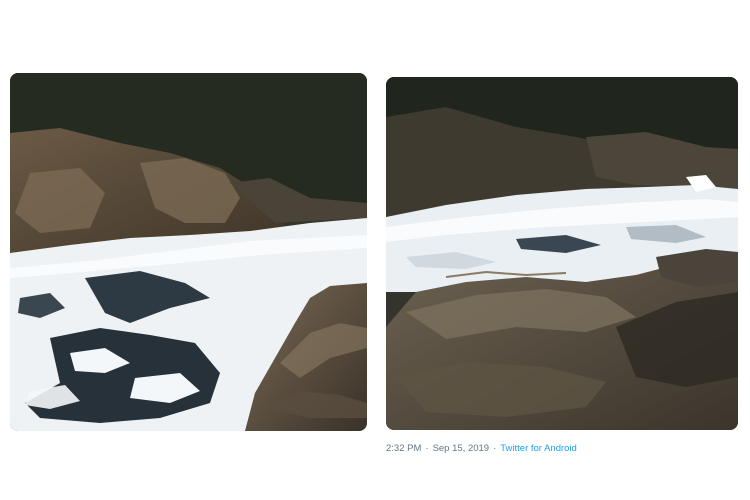 Image resolution: width=750 pixels, height=500 pixels. What do you see at coordinates (461, 448) in the screenshot?
I see `tweet-date: Sep 15, 2019` at bounding box center [461, 448].